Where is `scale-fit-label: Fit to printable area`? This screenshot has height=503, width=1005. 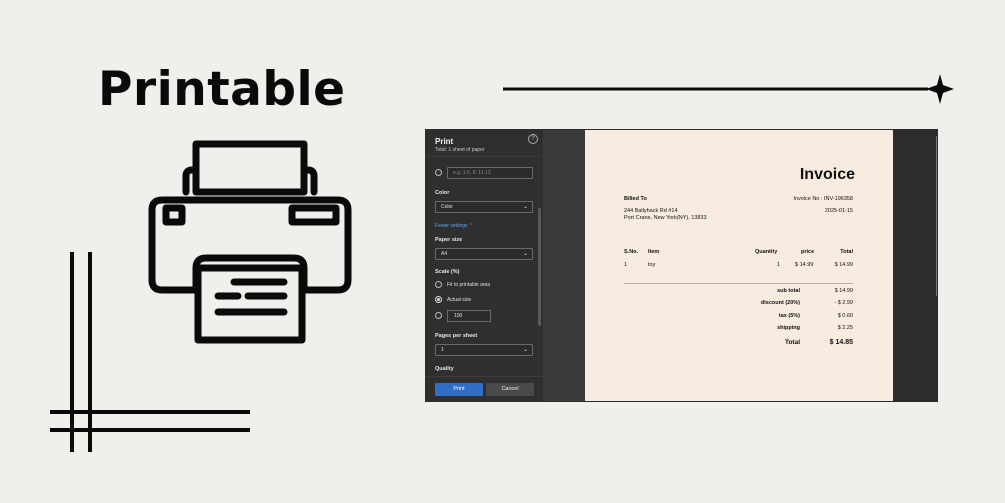
scale-fit-label: Fit to printable area is located at coordinates (469, 285).